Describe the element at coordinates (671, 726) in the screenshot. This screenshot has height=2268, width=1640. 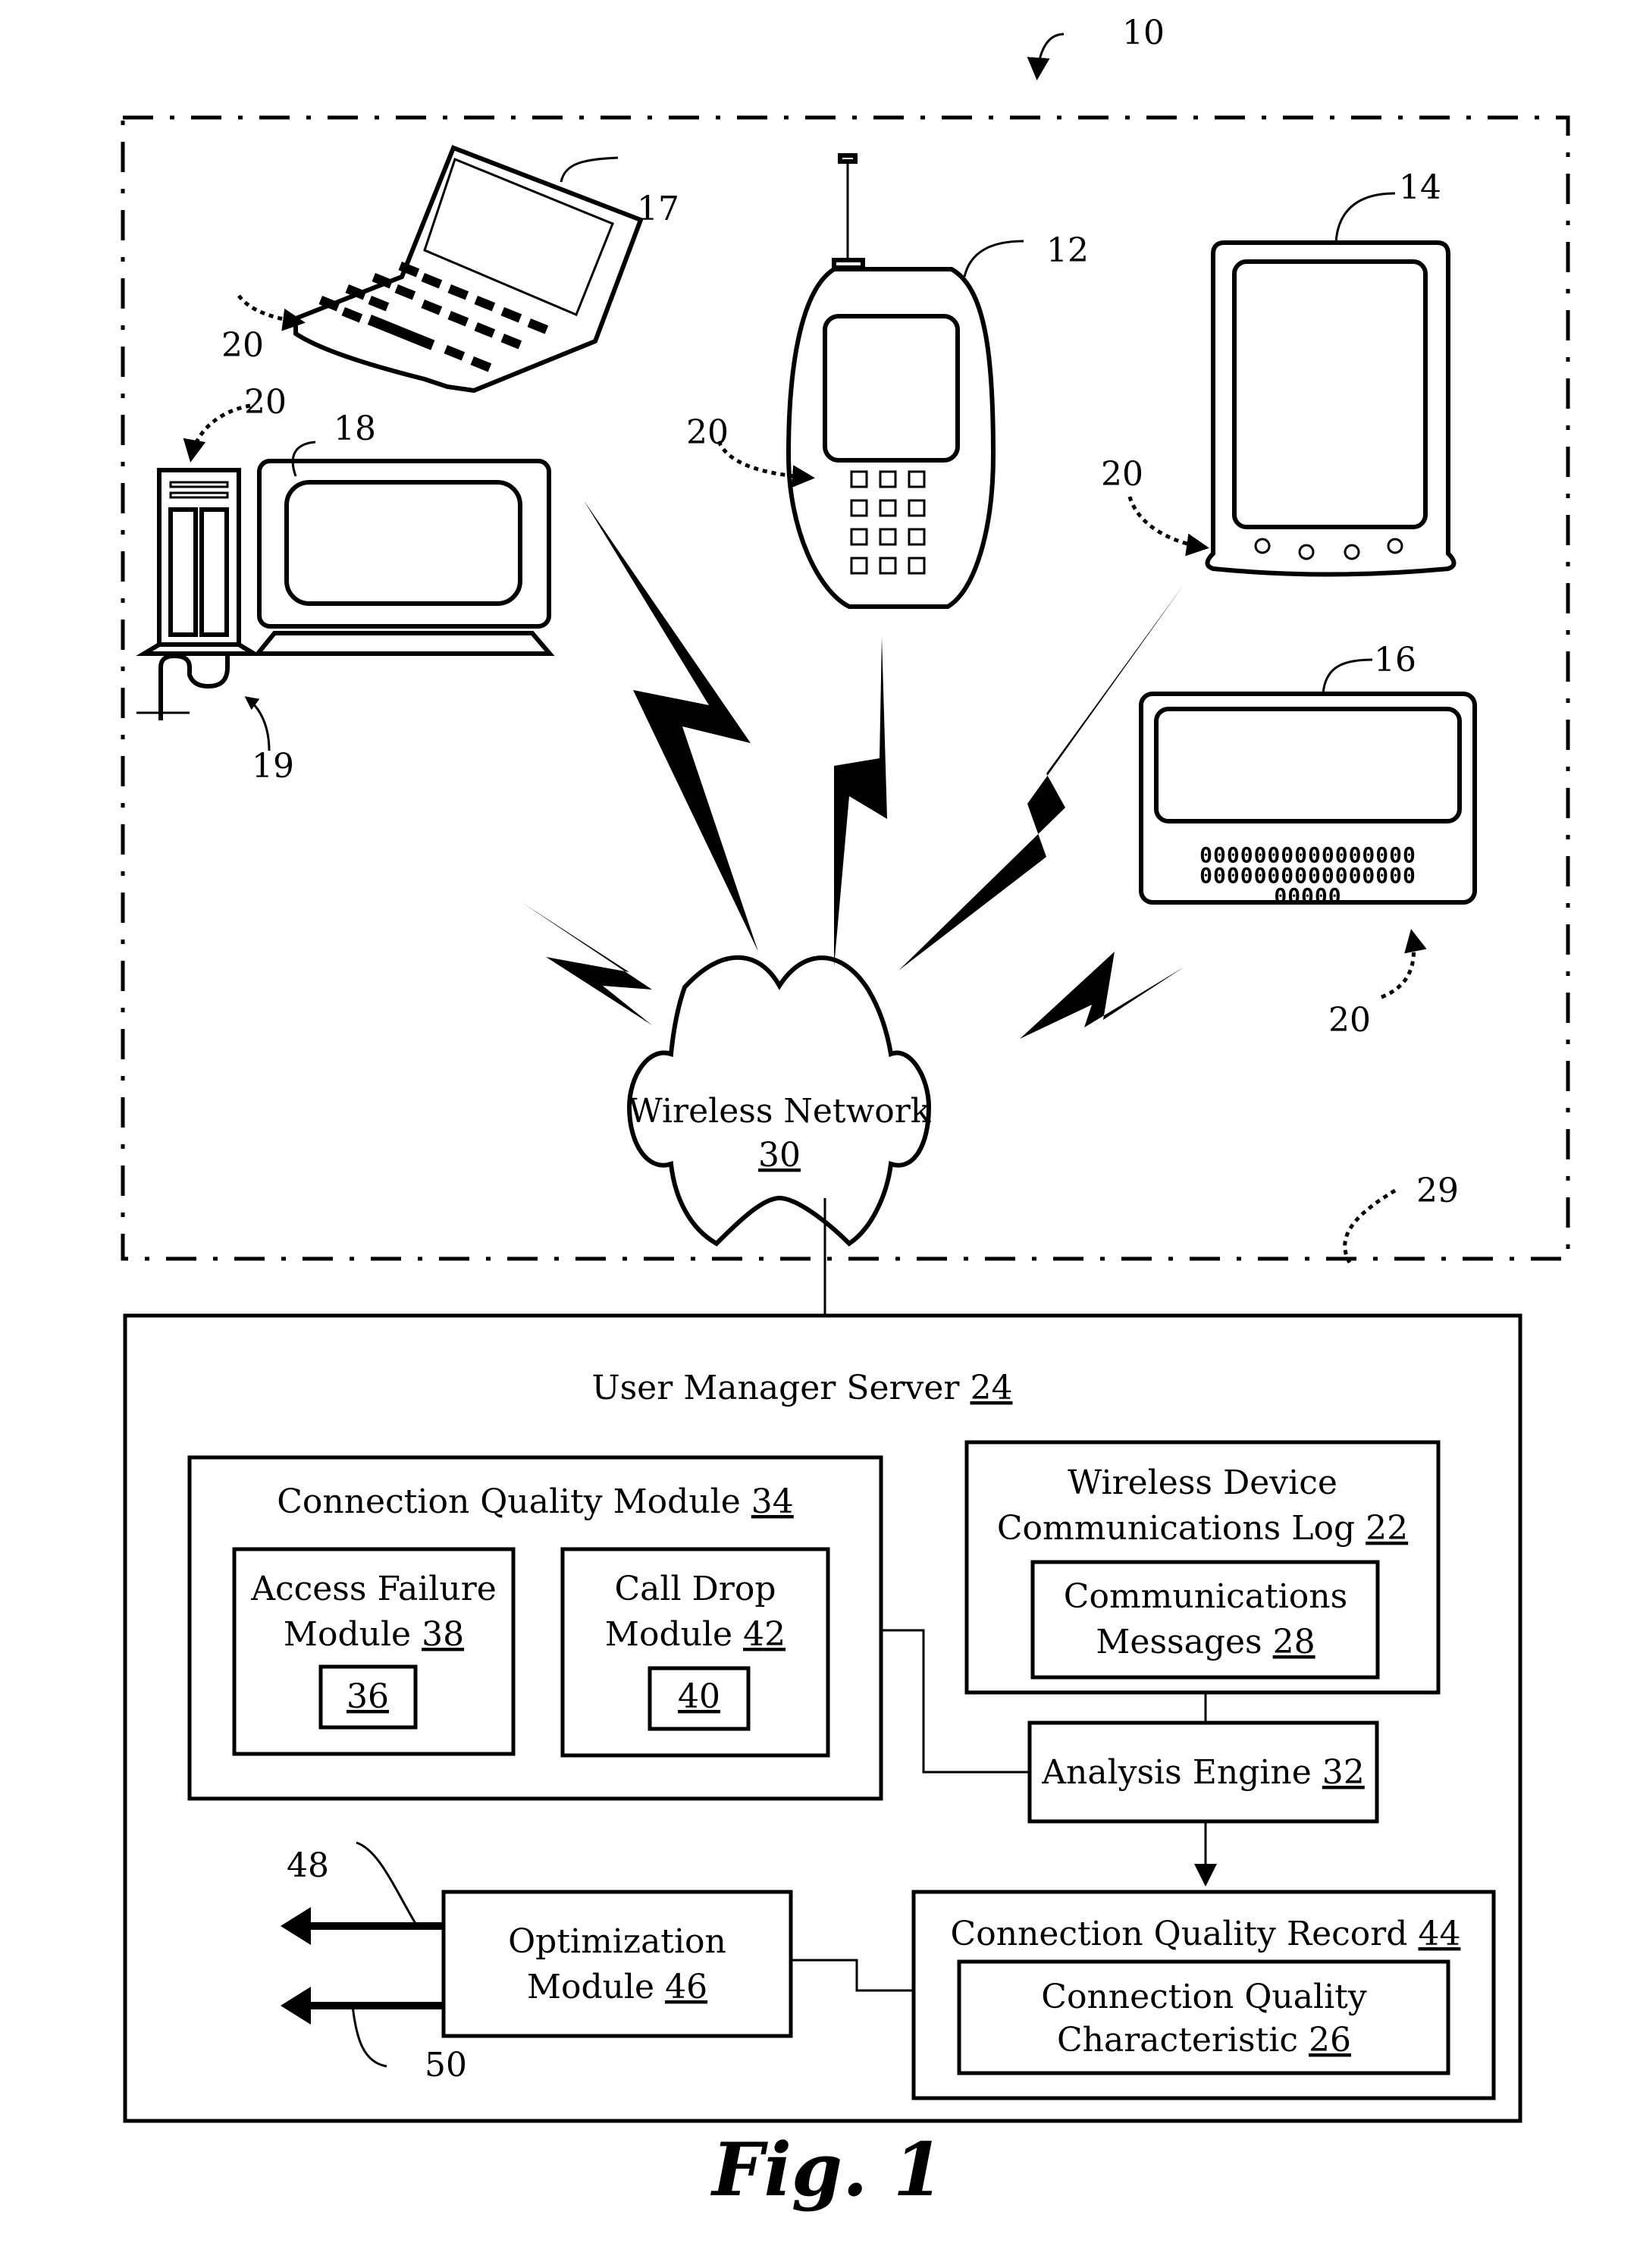
I see `lightning-bolt-laptop` at that location.